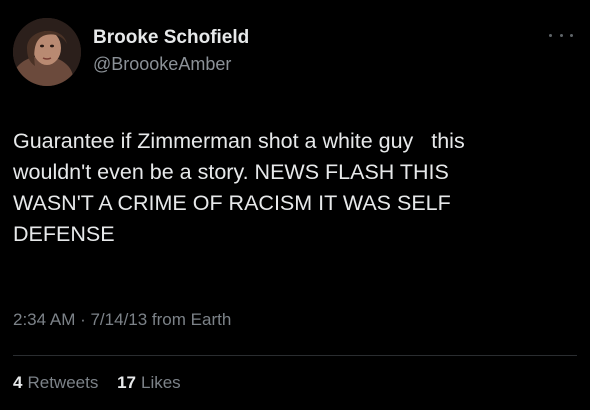 The width and height of the screenshot is (590, 410). I want to click on divider, so click(295, 355).